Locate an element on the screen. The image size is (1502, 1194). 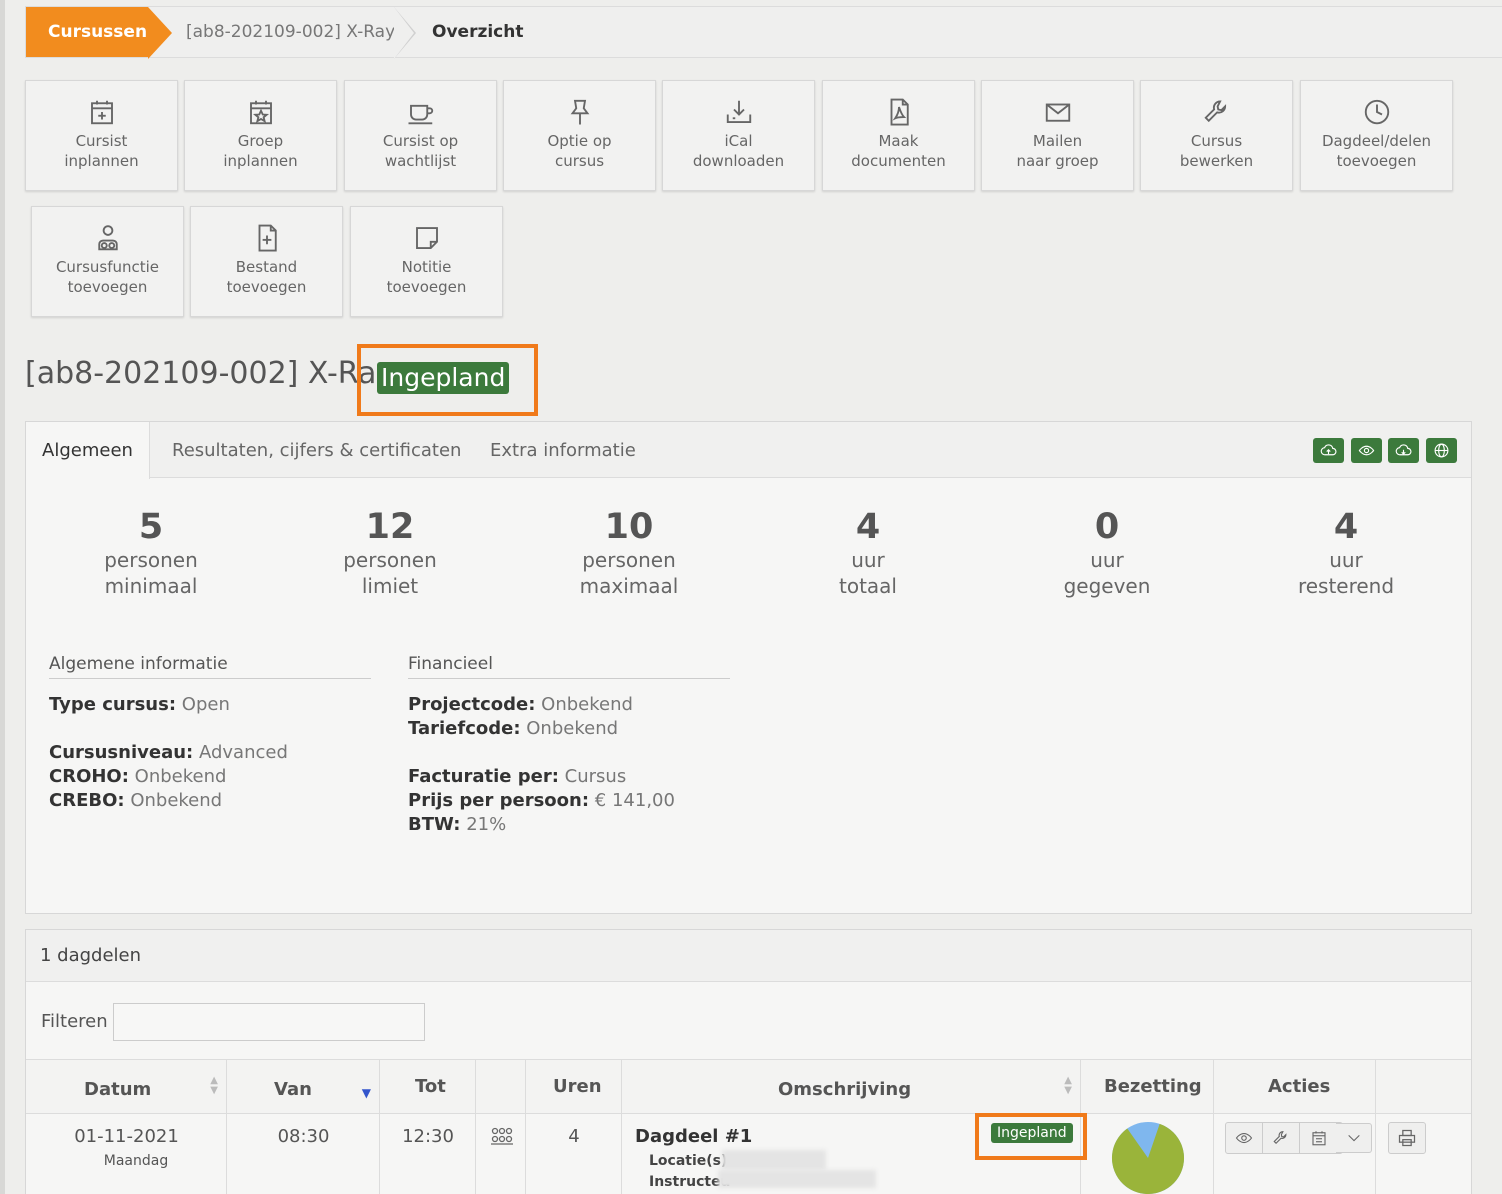
stat-min-persons: 5 personen minimaal is located at coordinates (151, 553).